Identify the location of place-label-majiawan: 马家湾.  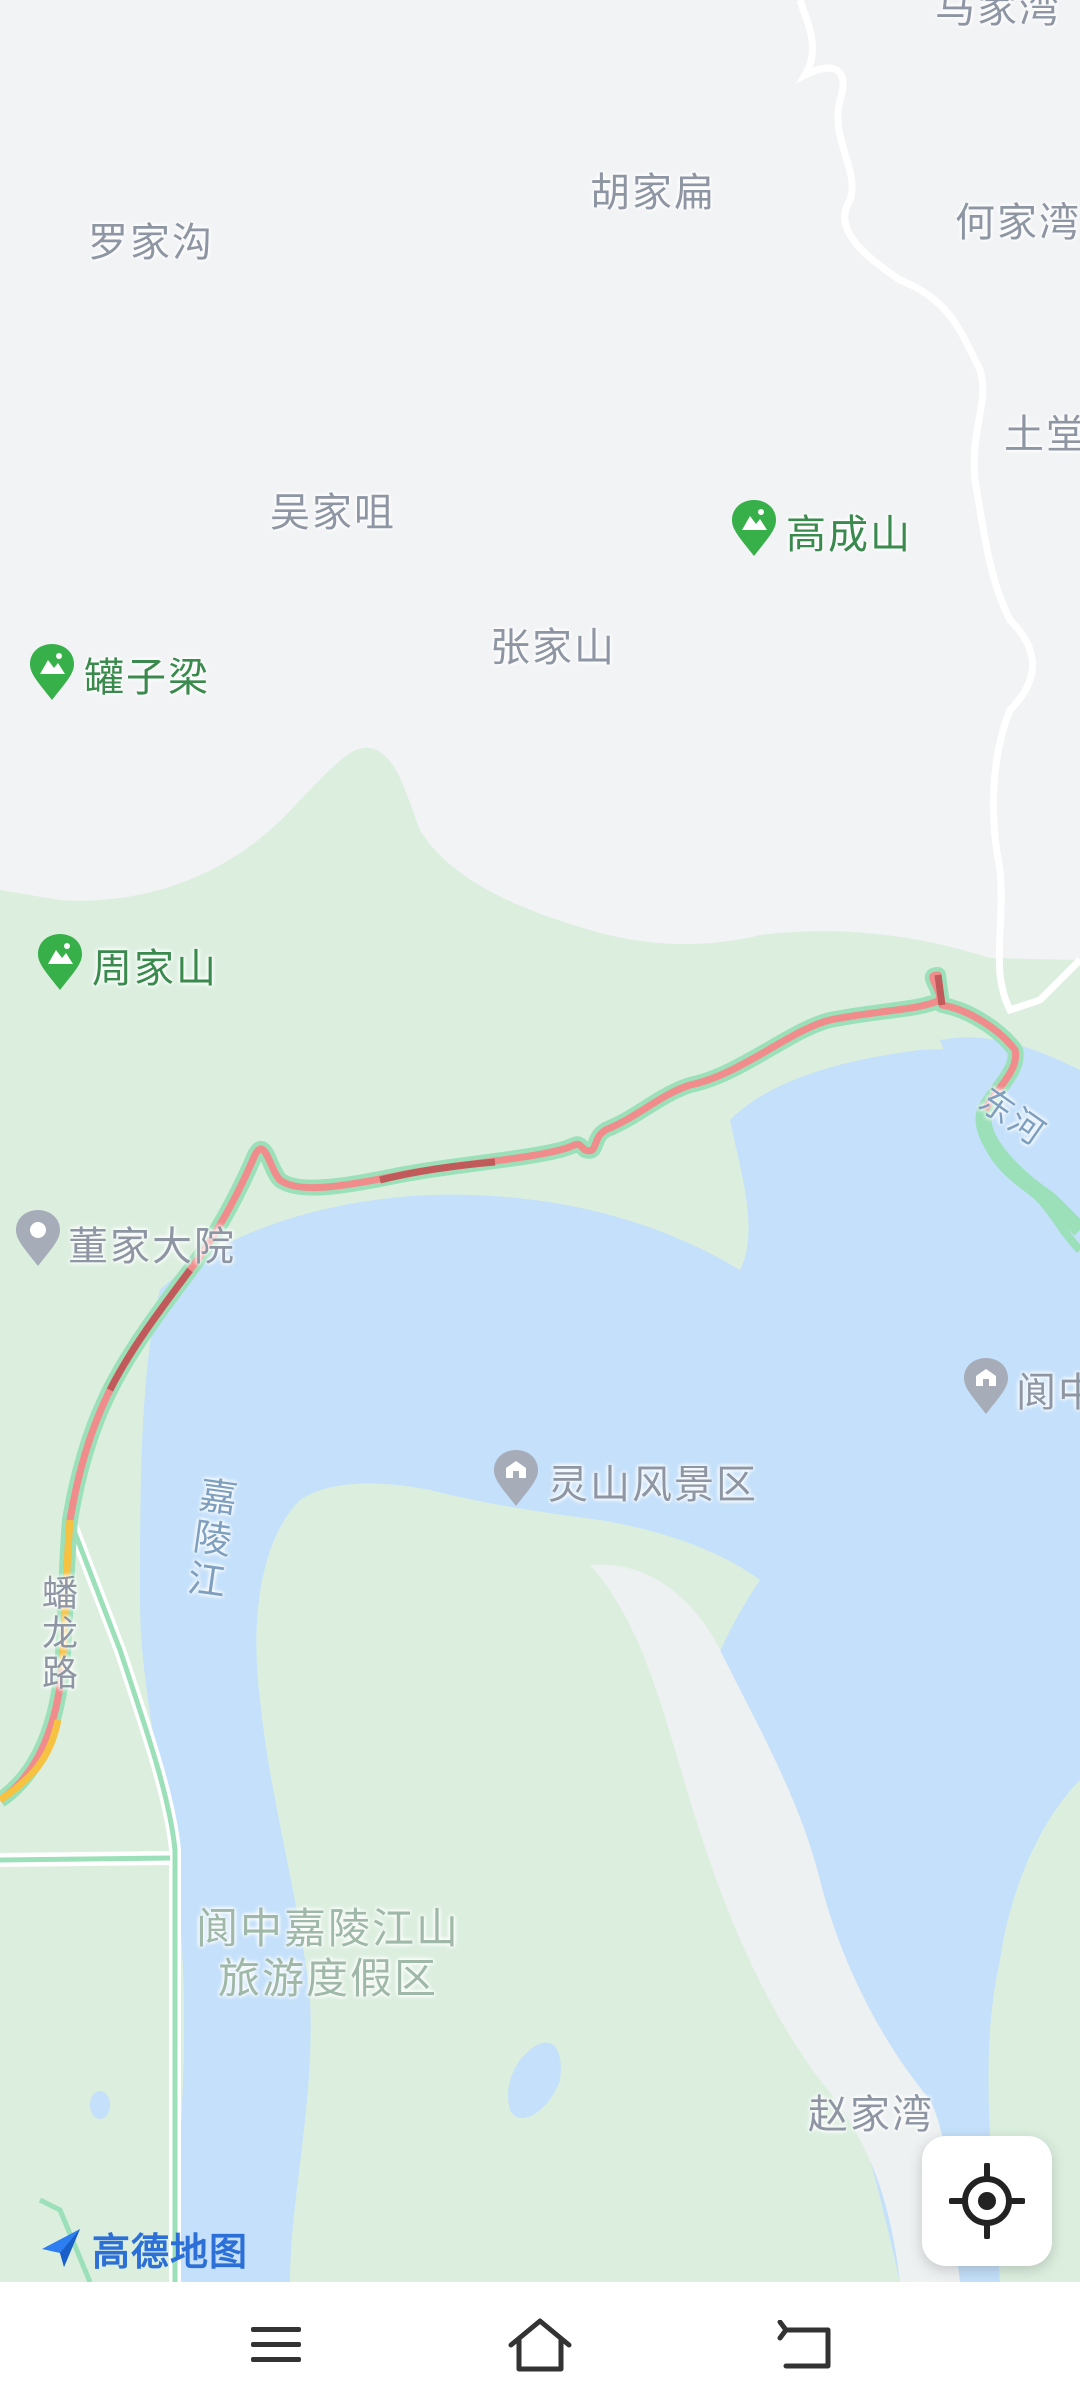
(998, 17).